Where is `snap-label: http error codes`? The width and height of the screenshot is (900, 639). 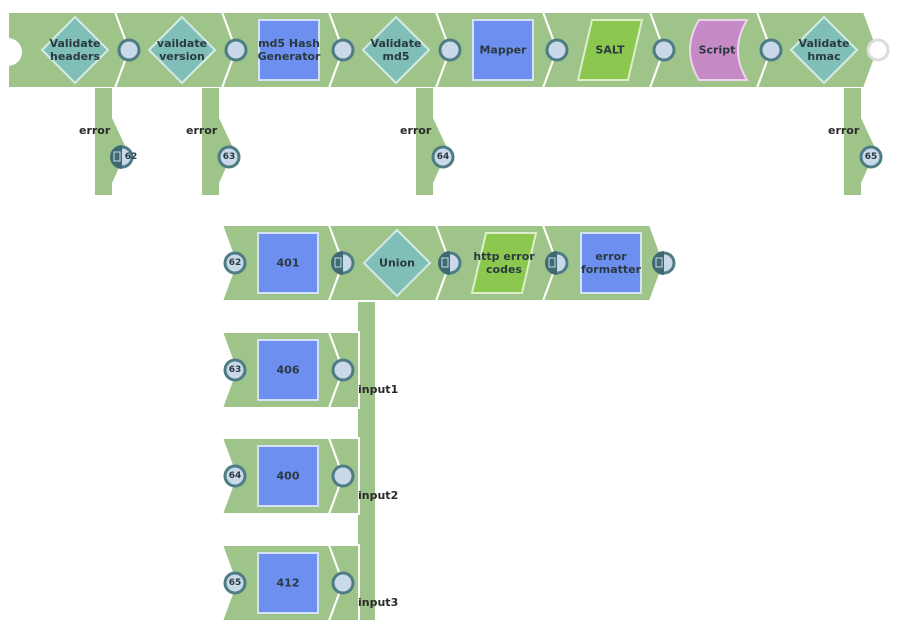 snap-label: http error codes is located at coordinates (504, 263).